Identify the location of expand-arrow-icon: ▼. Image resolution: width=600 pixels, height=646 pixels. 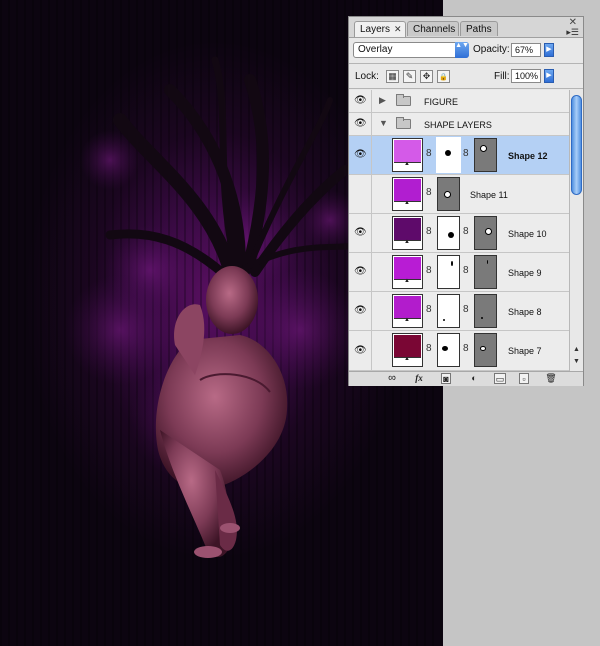
(383, 123).